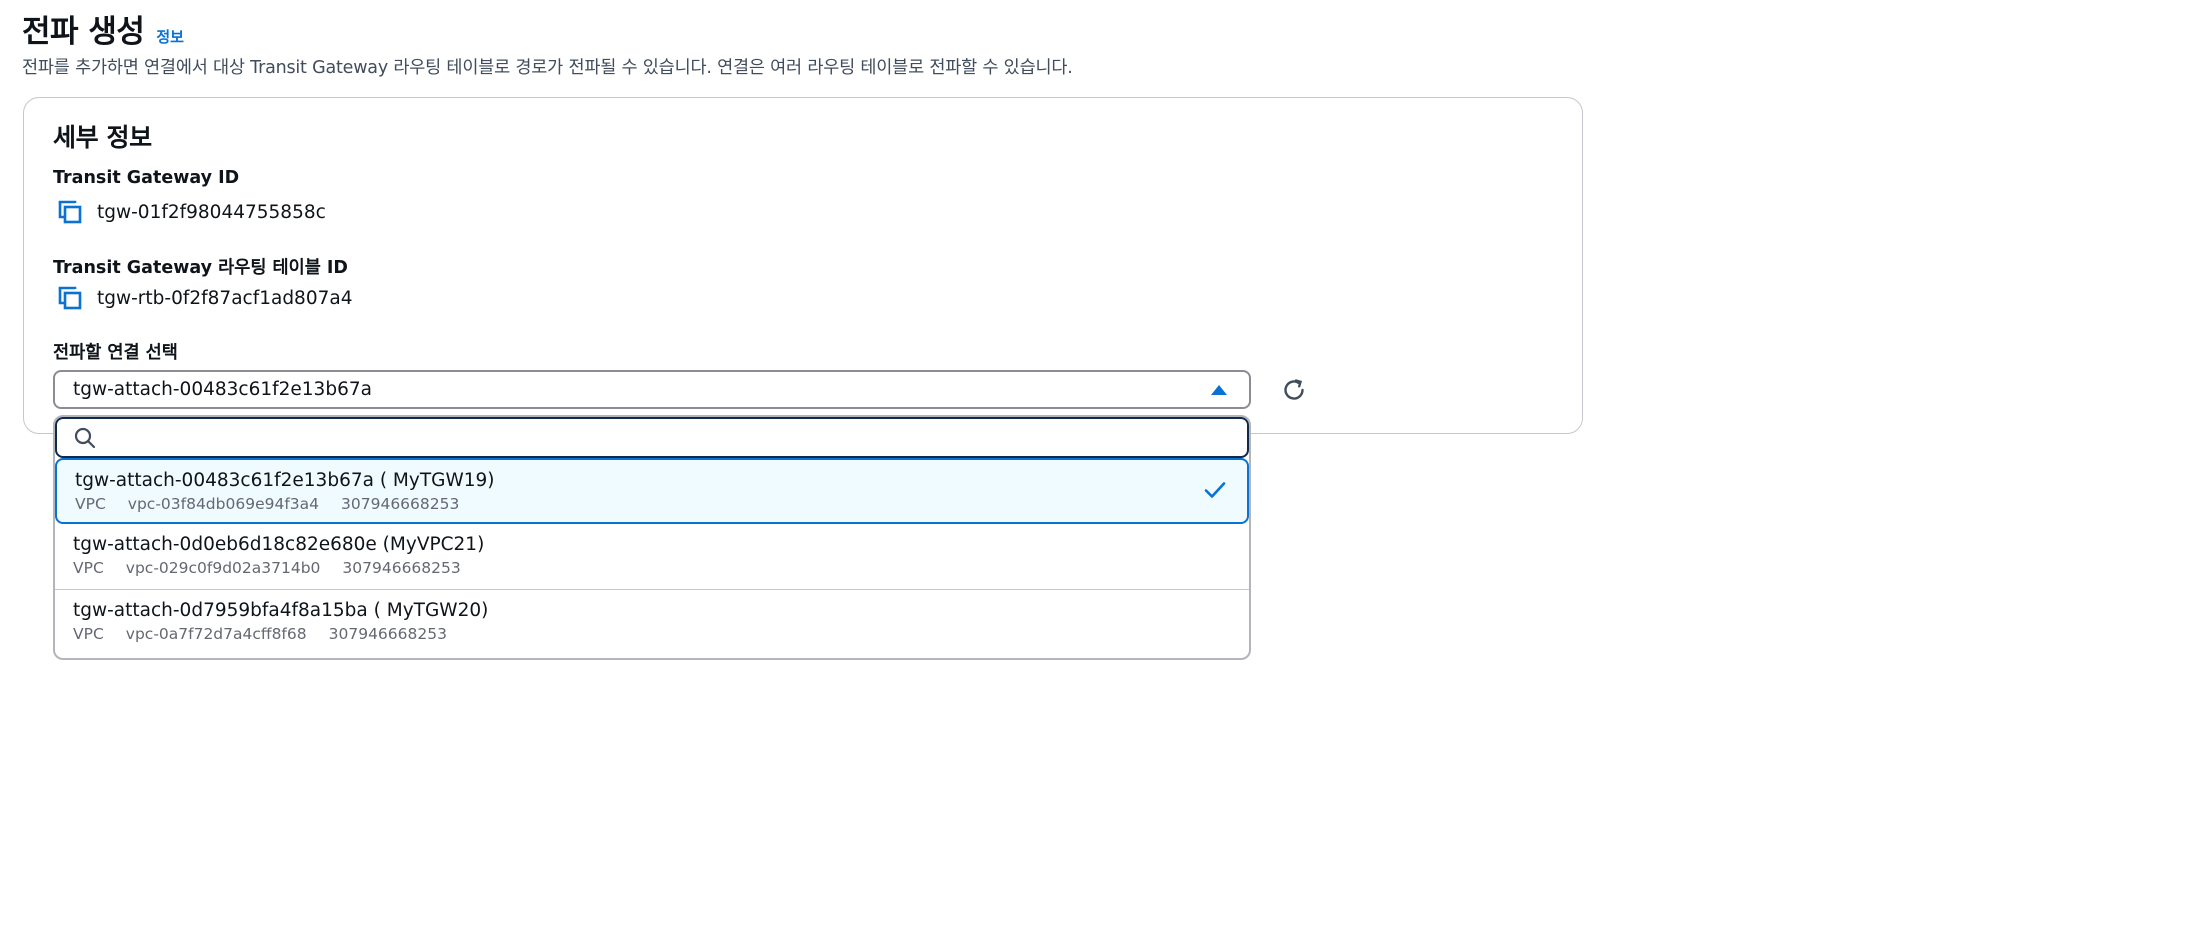 The height and width of the screenshot is (944, 2192). I want to click on tgw-id-label: Transit Gateway ID, so click(146, 178).